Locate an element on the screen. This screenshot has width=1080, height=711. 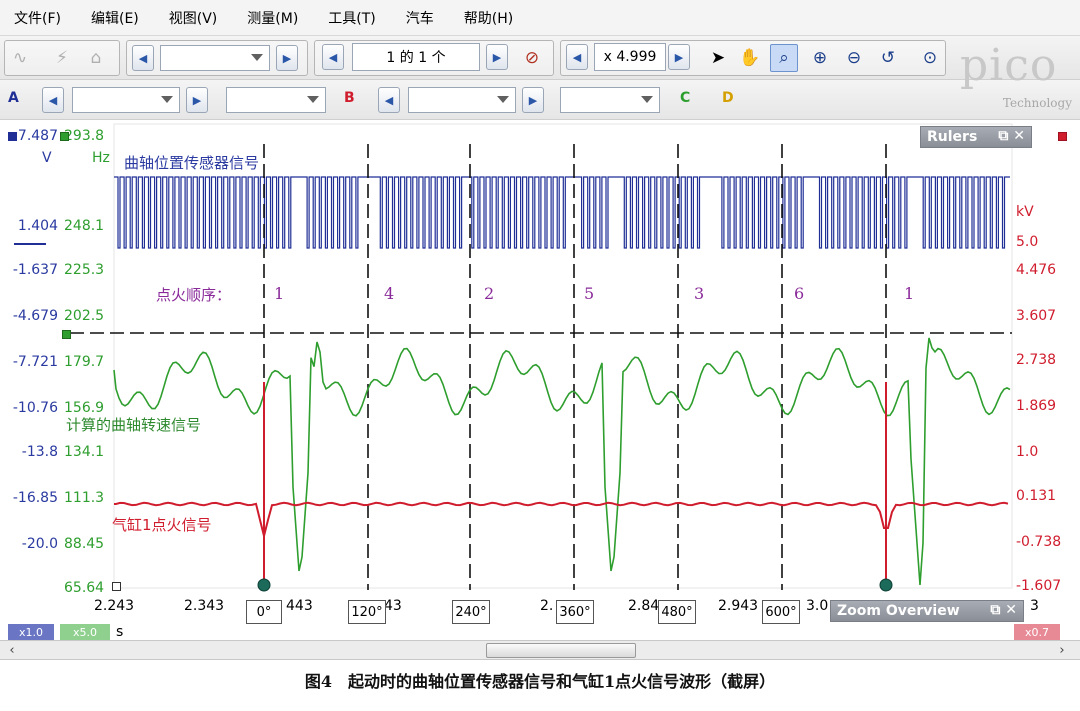
axis-c-tick: 2.738 is located at coordinates (1036, 360).